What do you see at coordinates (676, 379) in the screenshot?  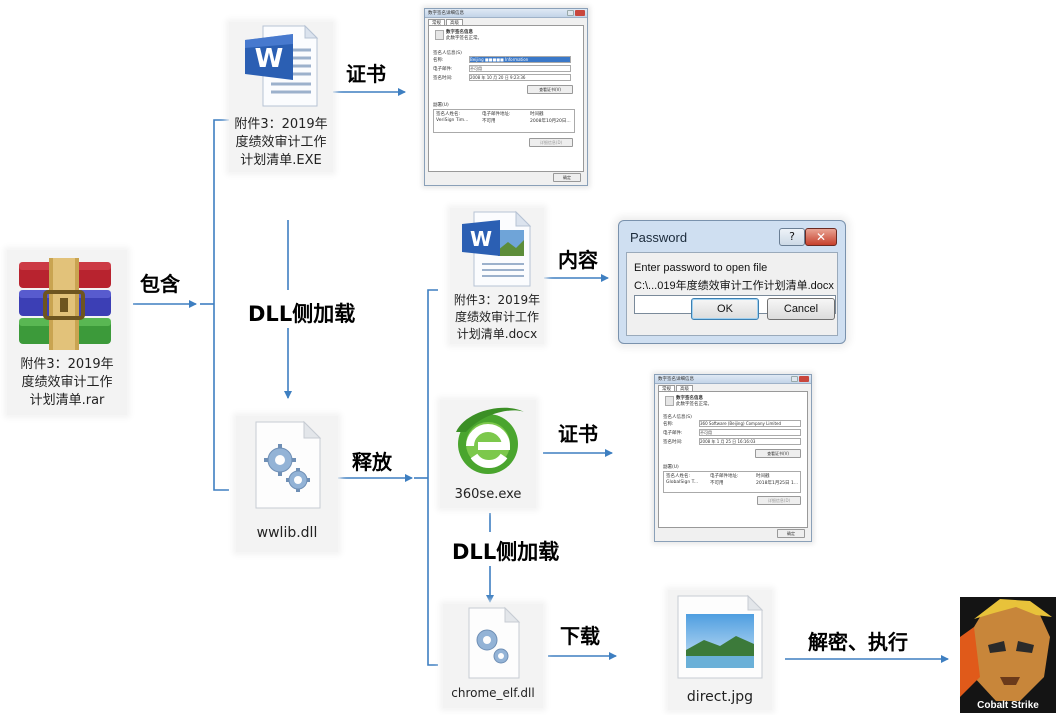 I see `cert2-title: 数字签名详细信息` at bounding box center [676, 379].